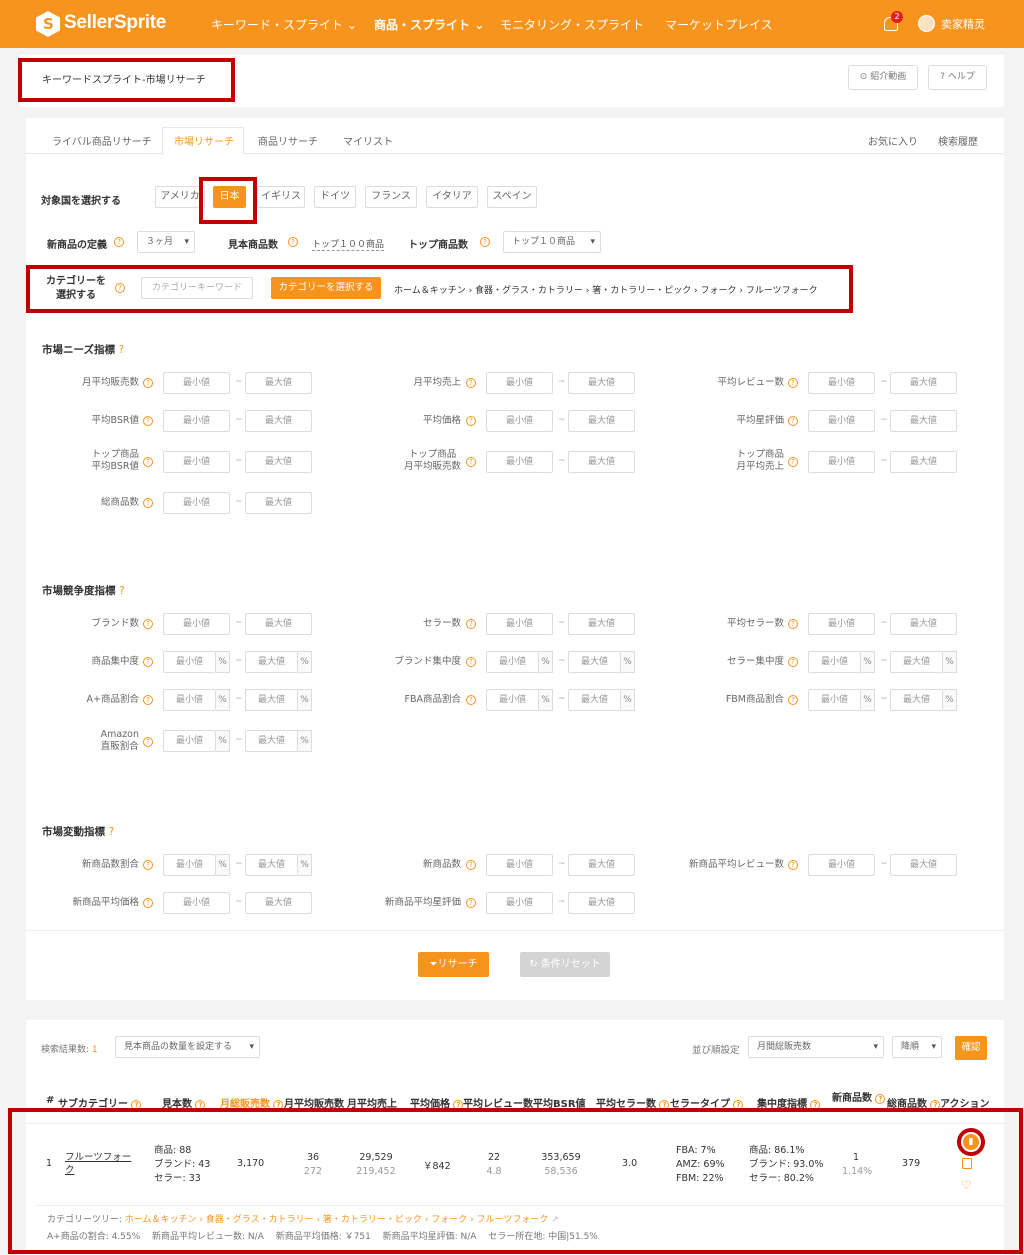 The width and height of the screenshot is (1024, 1255). What do you see at coordinates (281, 197) in the screenshot?
I see `country-uk: イギリス` at bounding box center [281, 197].